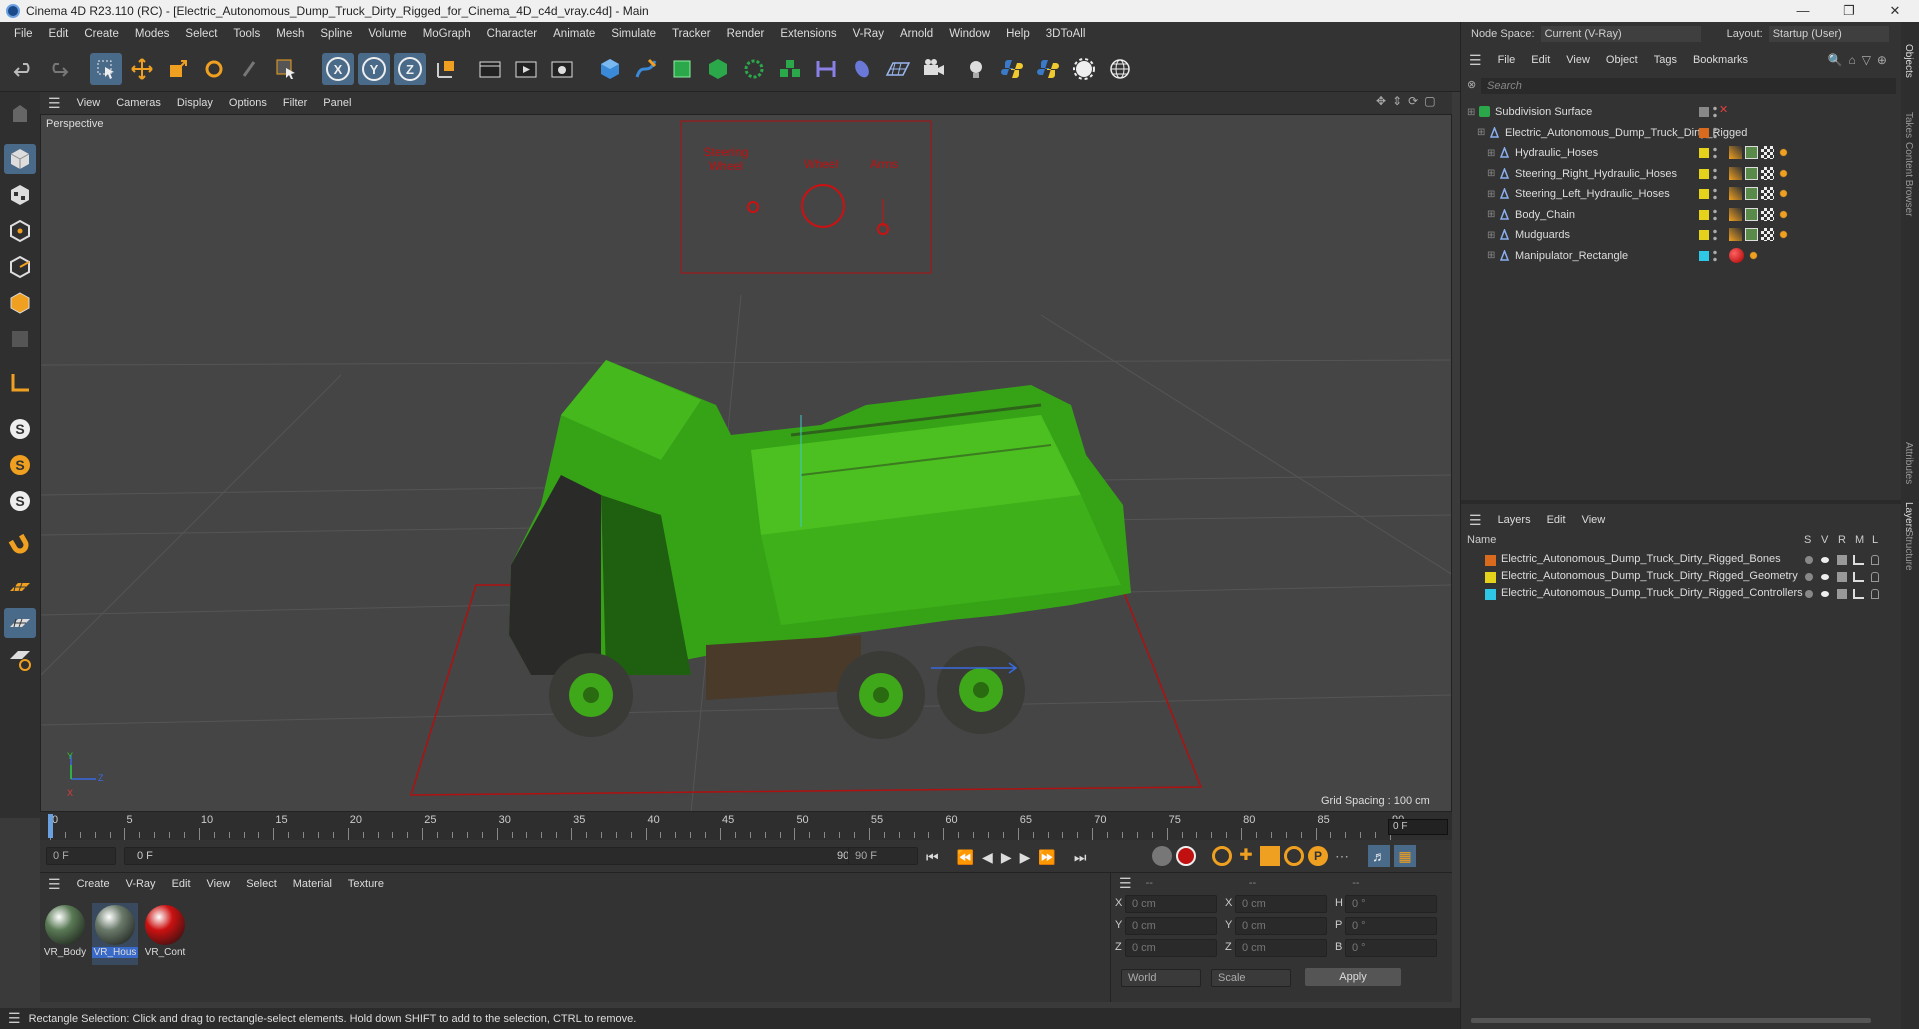 This screenshot has height=1029, width=1919. What do you see at coordinates (165, 934) in the screenshot?
I see `material-swatch: VR_Cont` at bounding box center [165, 934].